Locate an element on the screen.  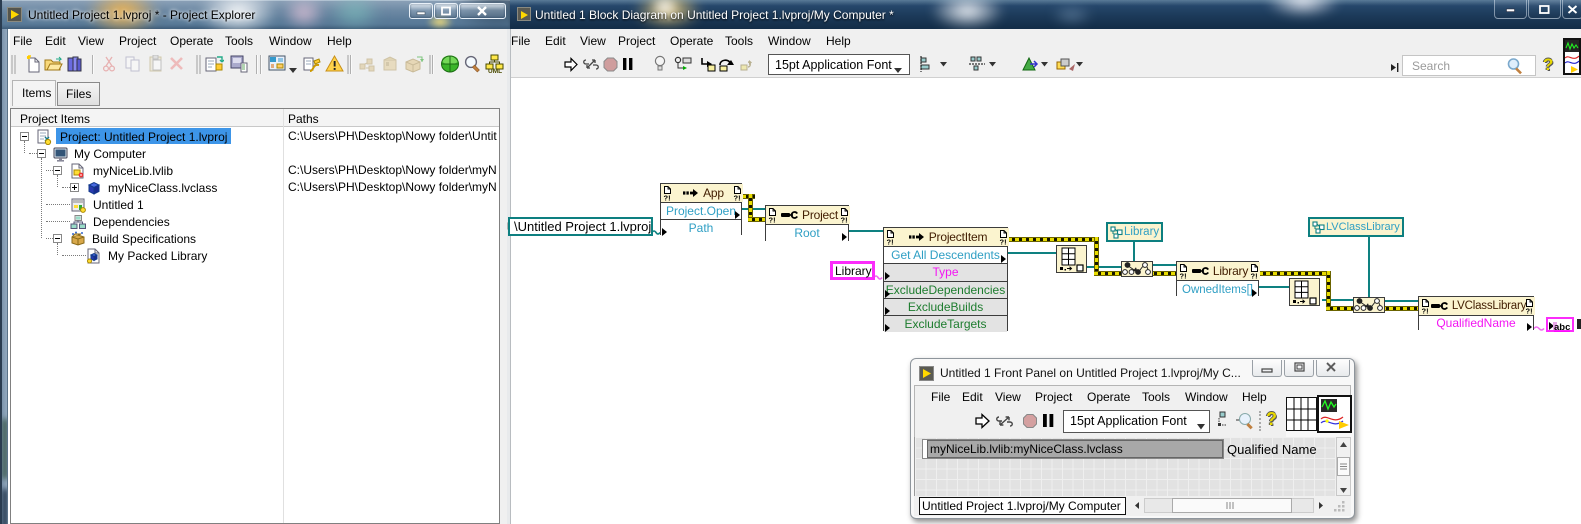
svg-text: abc is located at coordinates (1562, 327).